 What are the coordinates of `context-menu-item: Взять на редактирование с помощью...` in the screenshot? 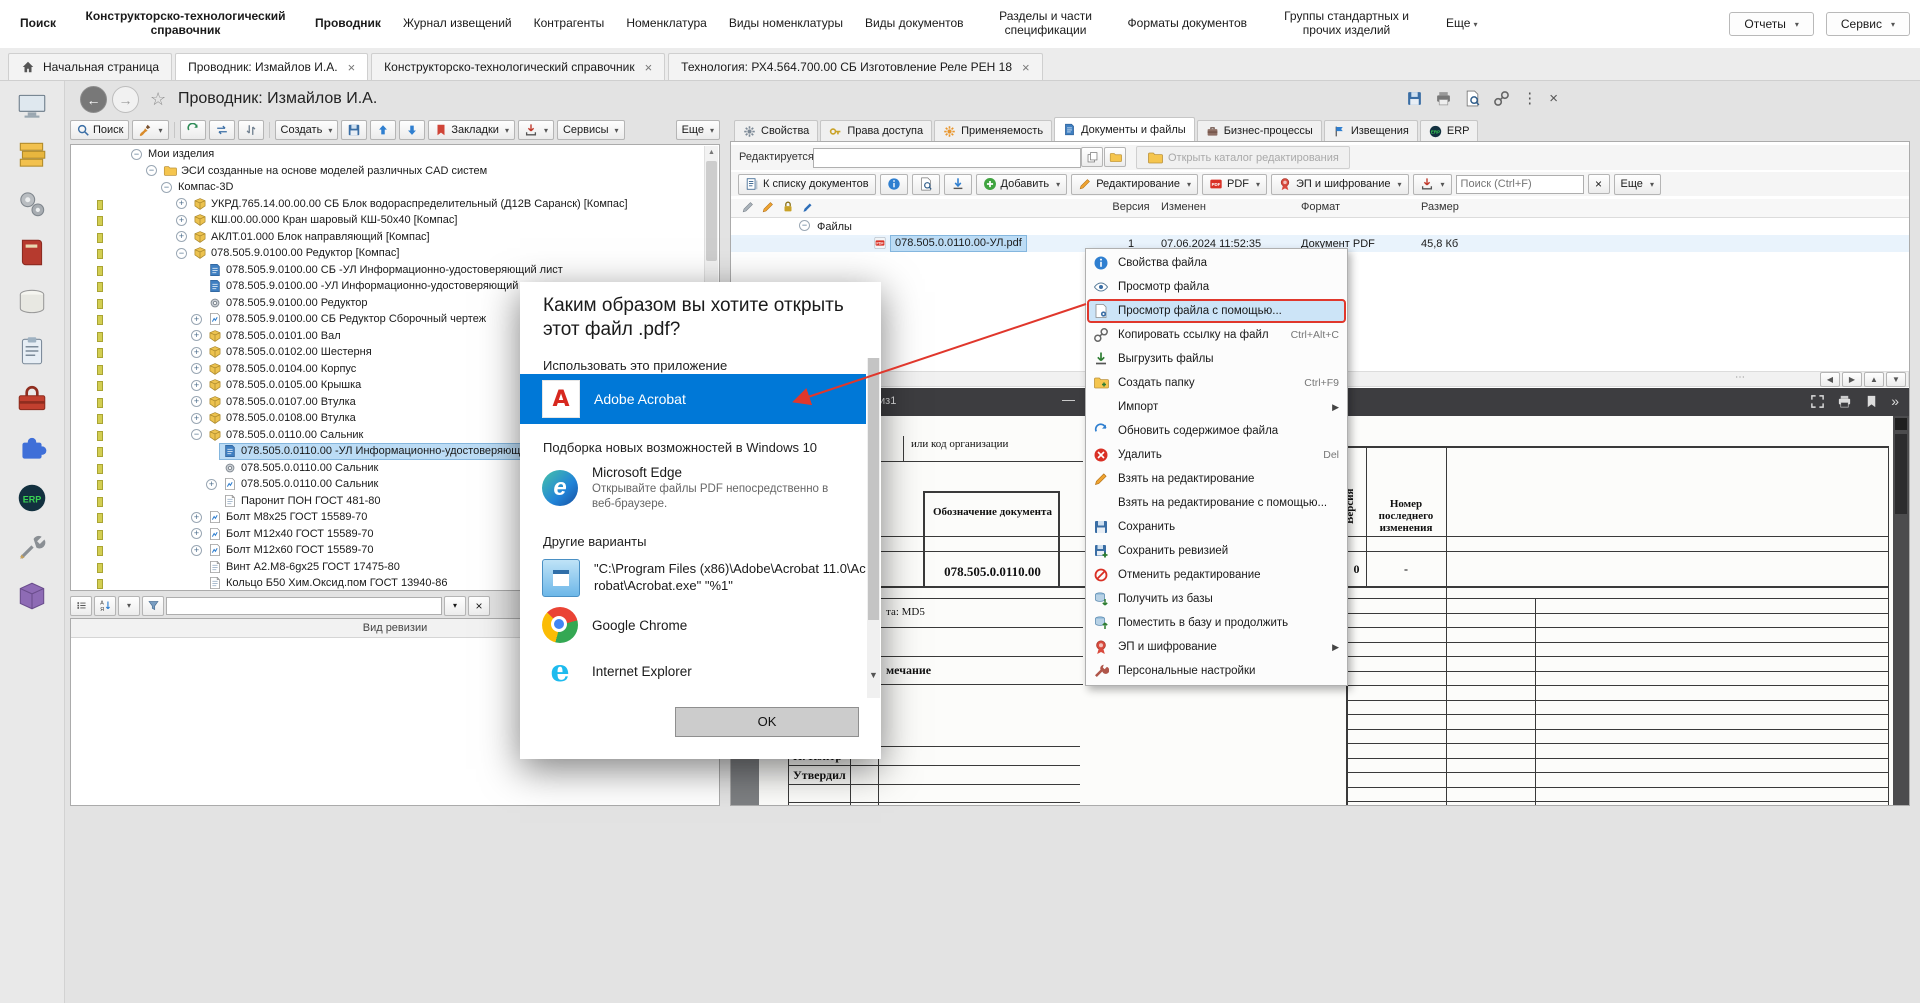 It's located at (1216, 503).